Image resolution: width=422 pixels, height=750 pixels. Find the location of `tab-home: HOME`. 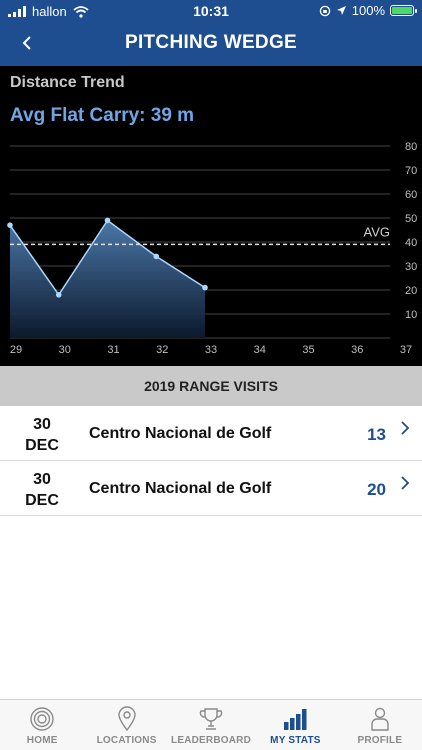

tab-home: HOME is located at coordinates (42, 725).